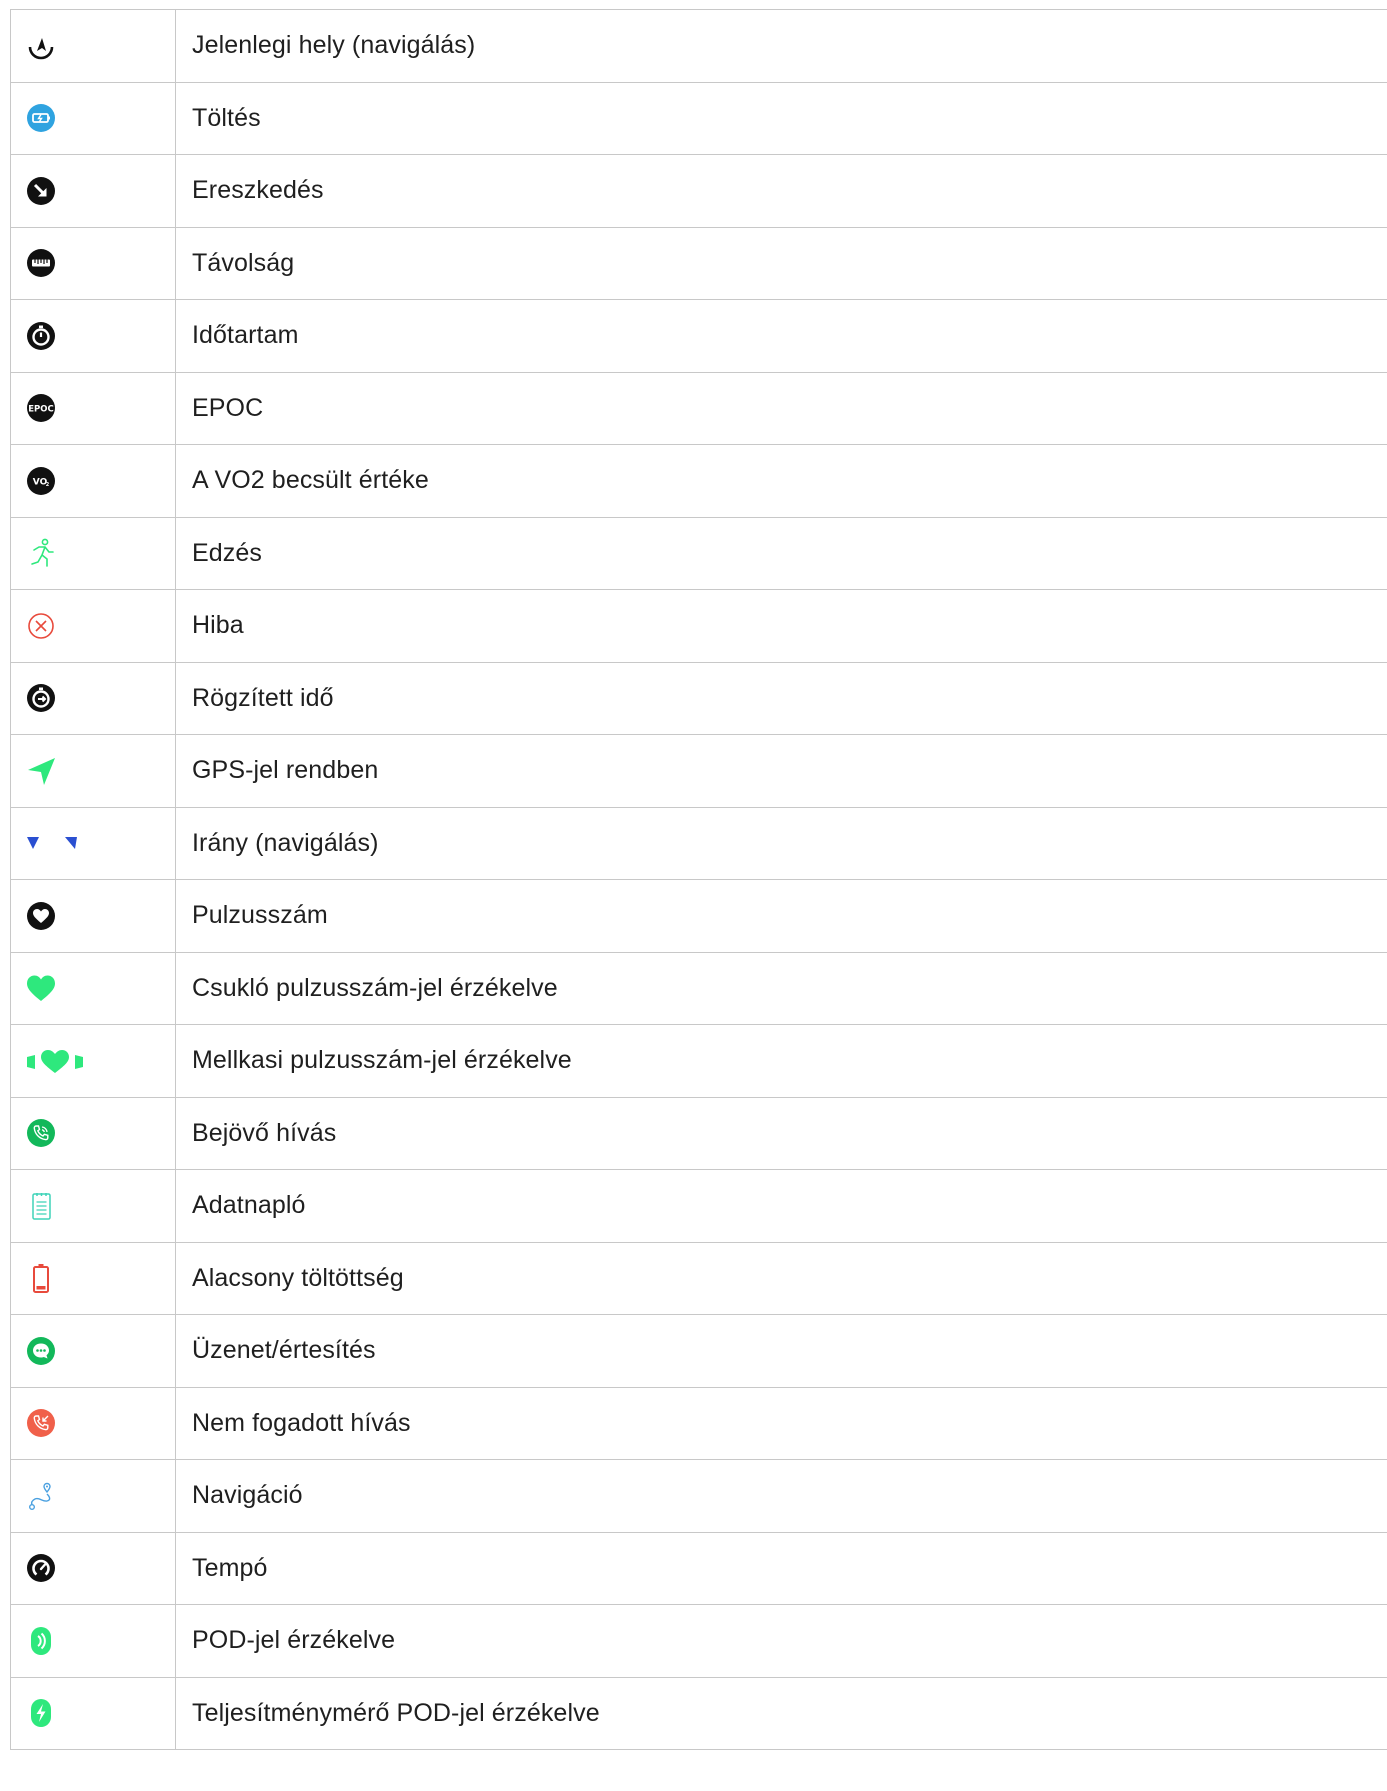 Image resolution: width=1387 pixels, height=1791 pixels. I want to click on row-label: Hiba, so click(781, 626).